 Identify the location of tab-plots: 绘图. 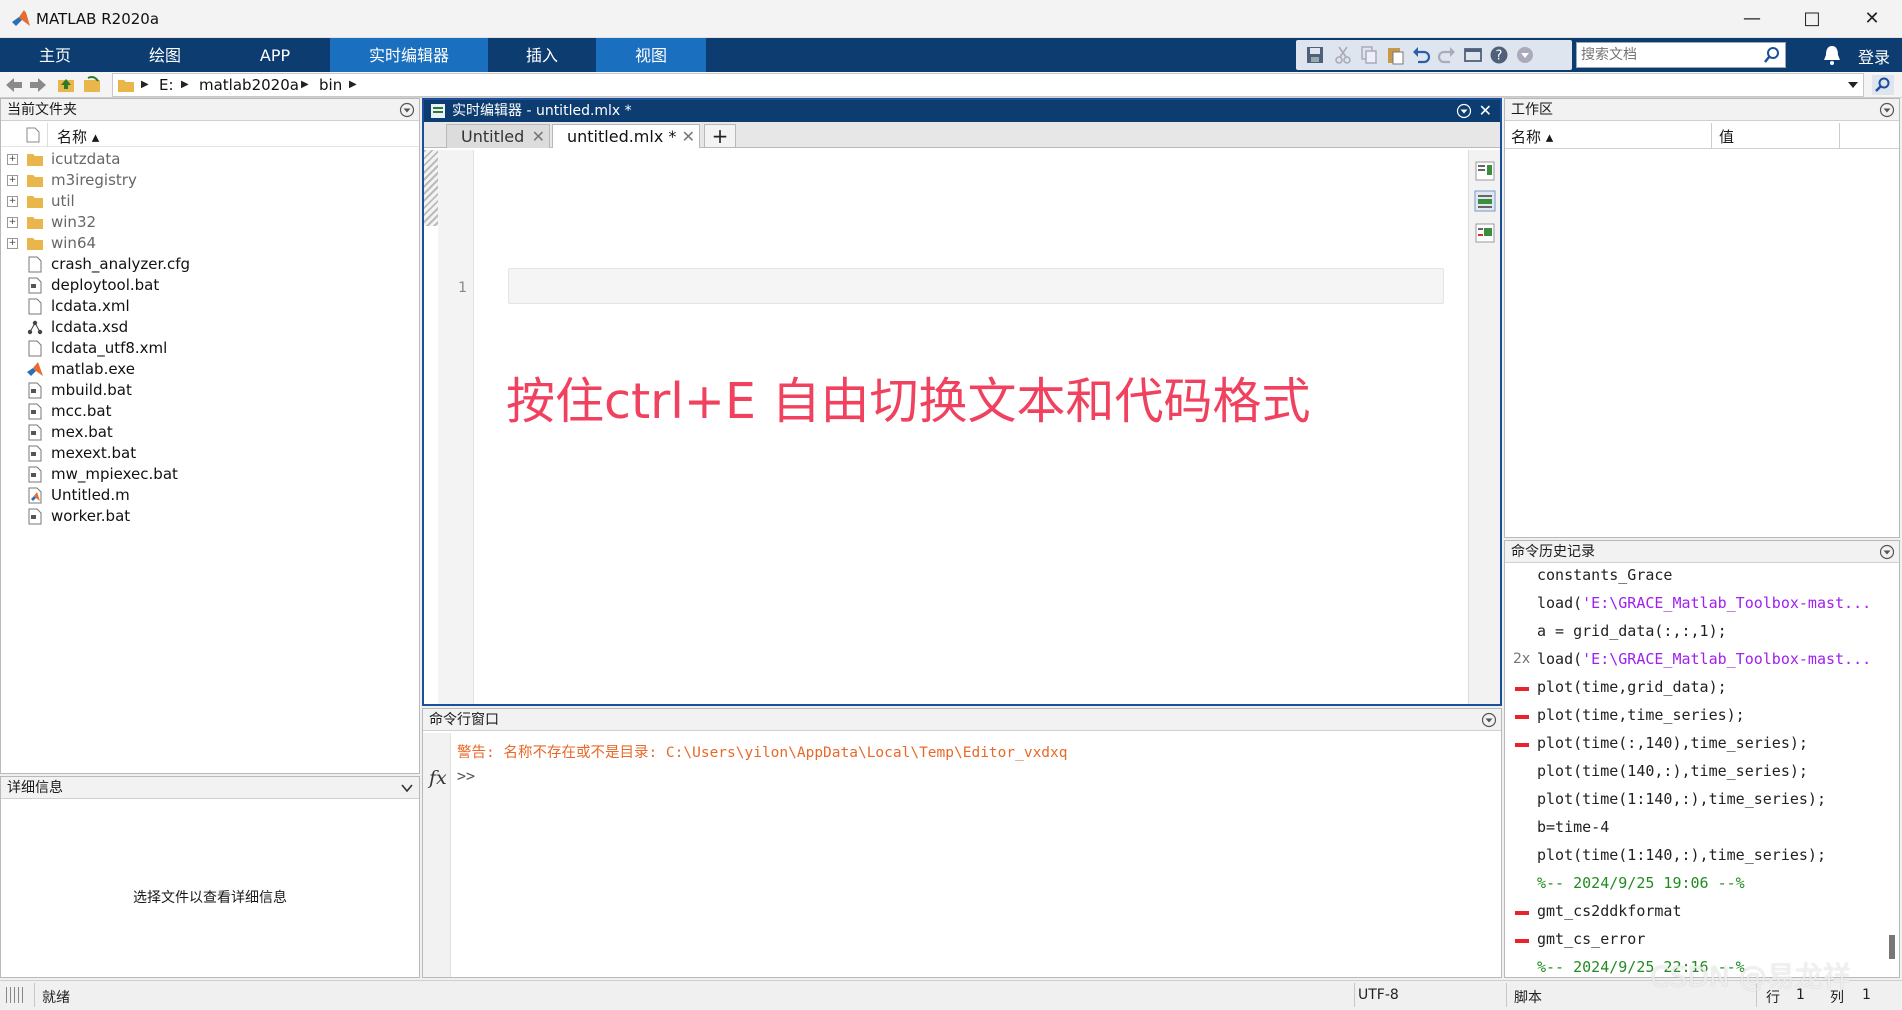
(165, 55).